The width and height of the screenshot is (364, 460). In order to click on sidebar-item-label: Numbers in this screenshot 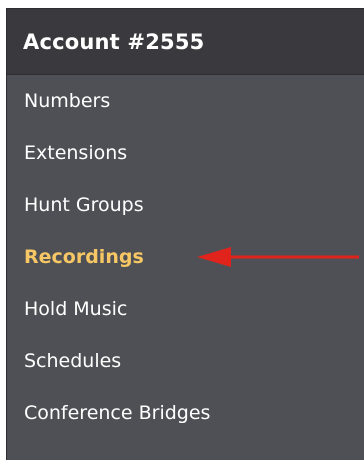, I will do `click(67, 101)`.